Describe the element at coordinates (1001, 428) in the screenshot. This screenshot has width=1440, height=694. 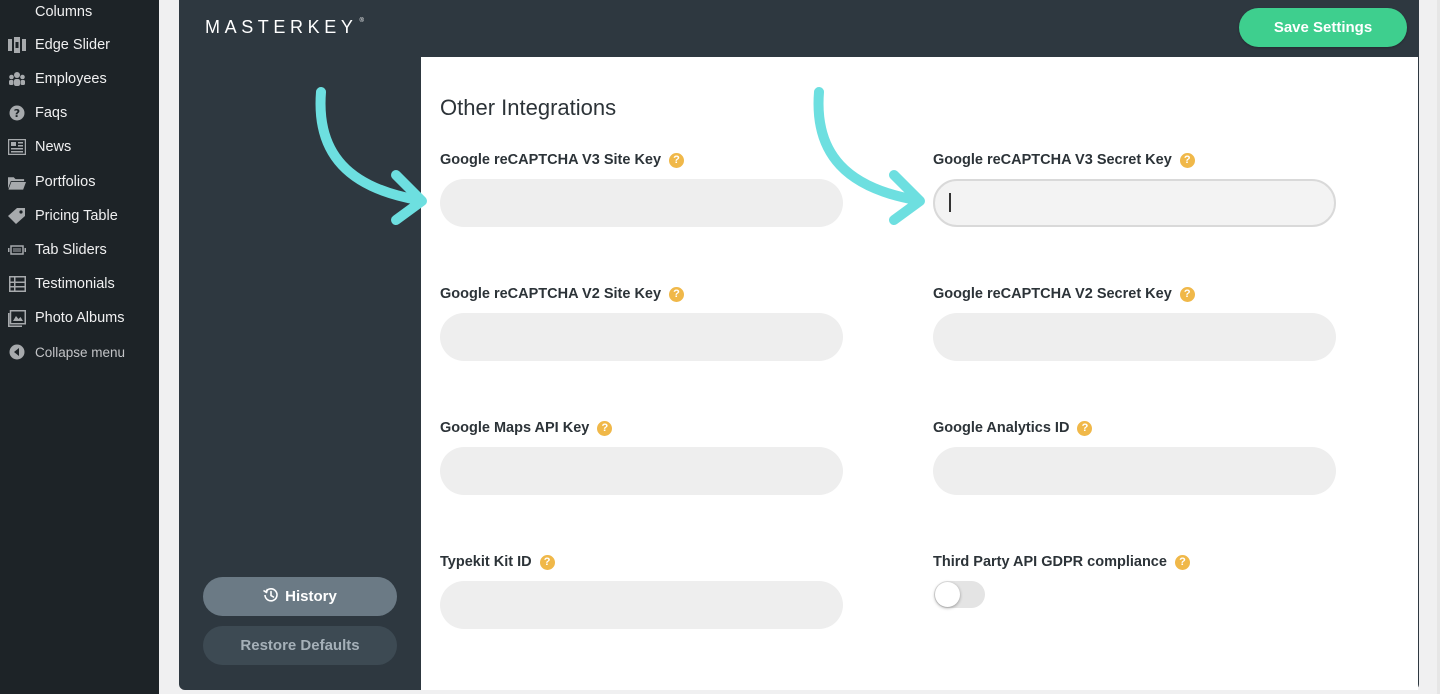
I see `field-label-text: Google Analytics ID` at that location.